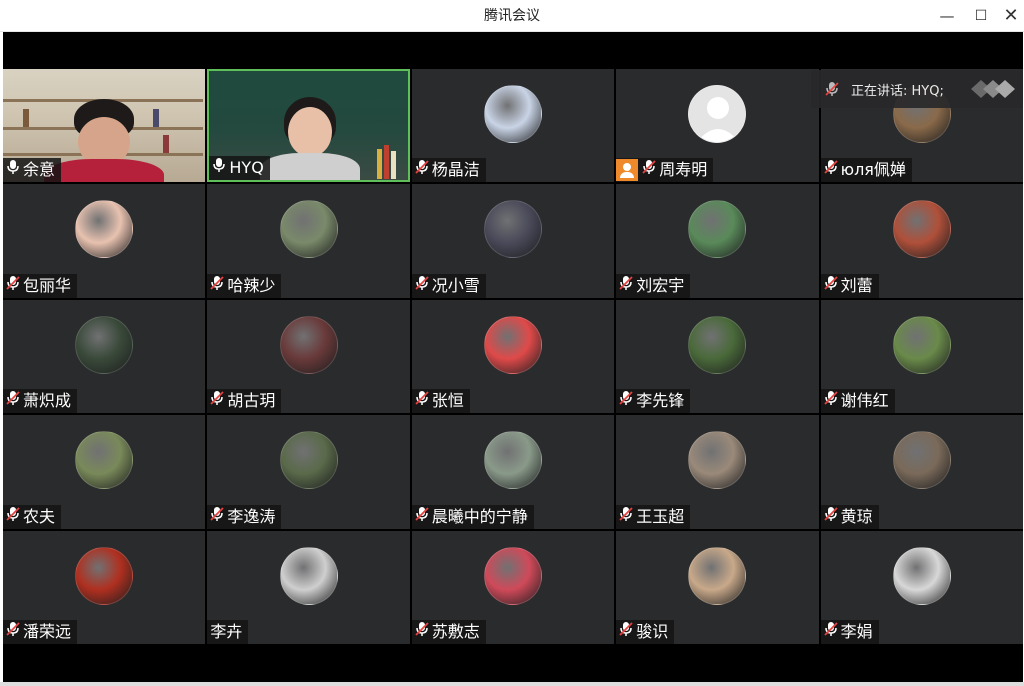 The width and height of the screenshot is (1024, 686). Describe the element at coordinates (947, 16) in the screenshot. I see `minimize-button: —` at that location.